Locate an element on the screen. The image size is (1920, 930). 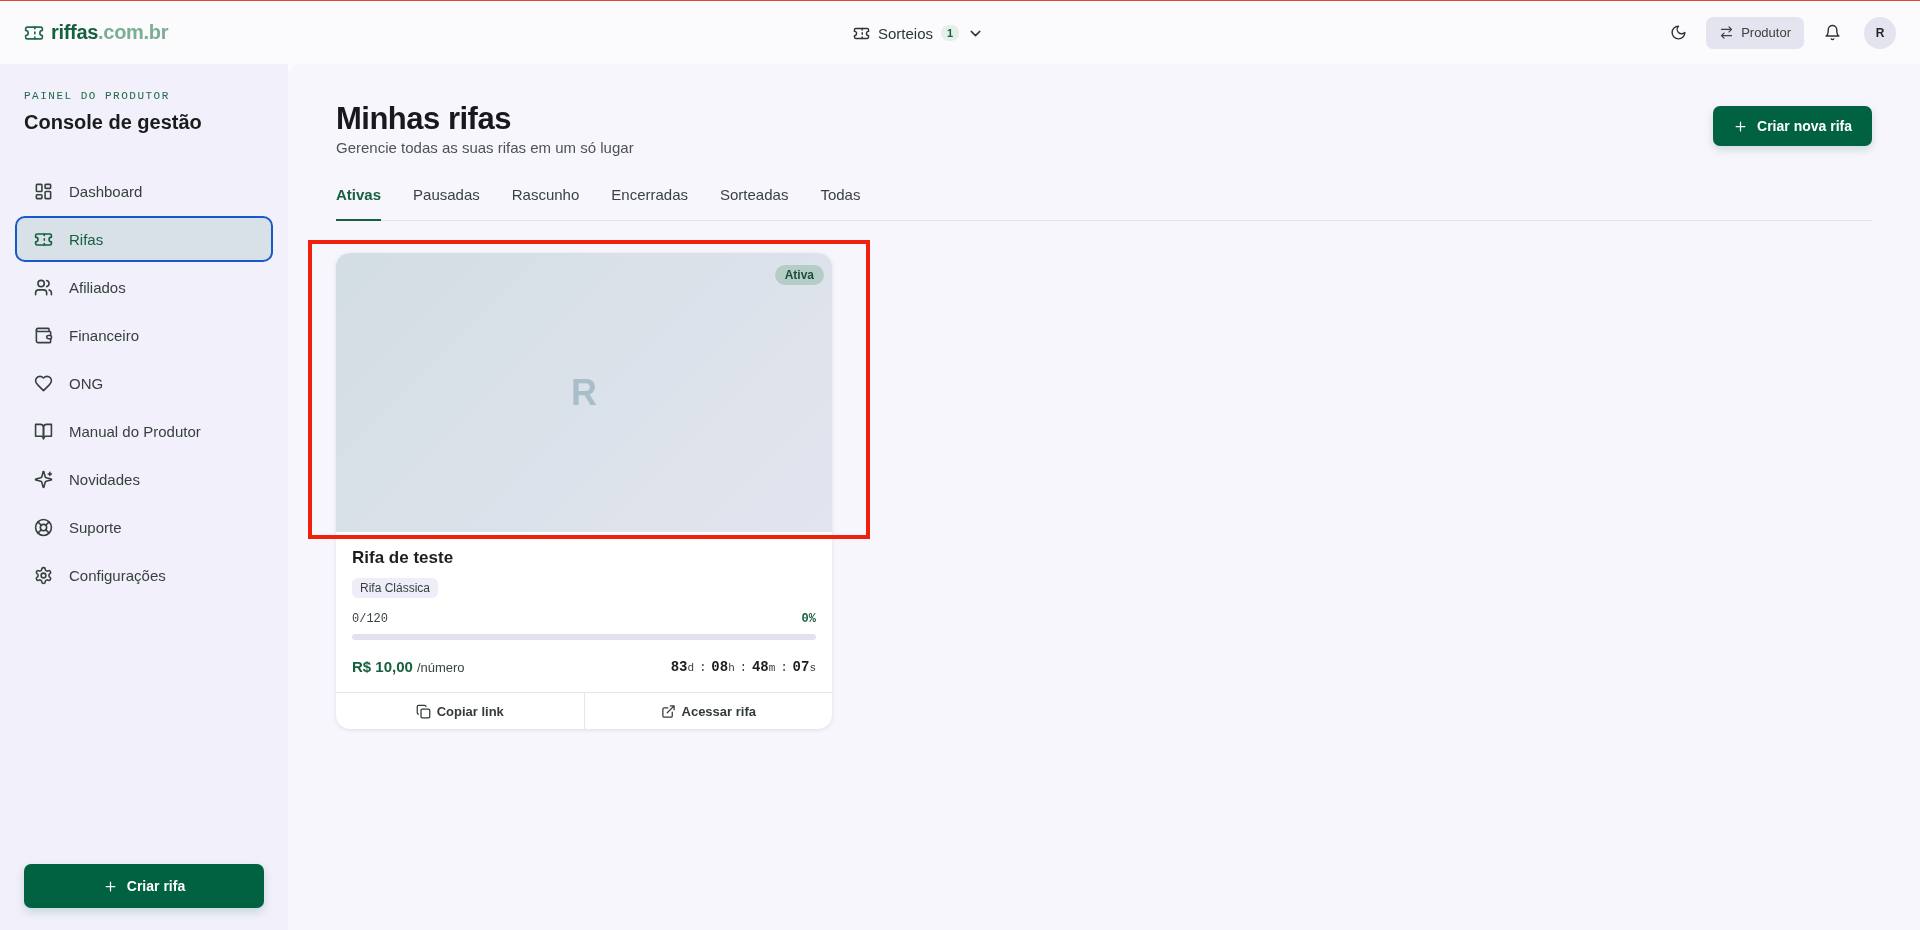
heart-icon is located at coordinates (43, 383).